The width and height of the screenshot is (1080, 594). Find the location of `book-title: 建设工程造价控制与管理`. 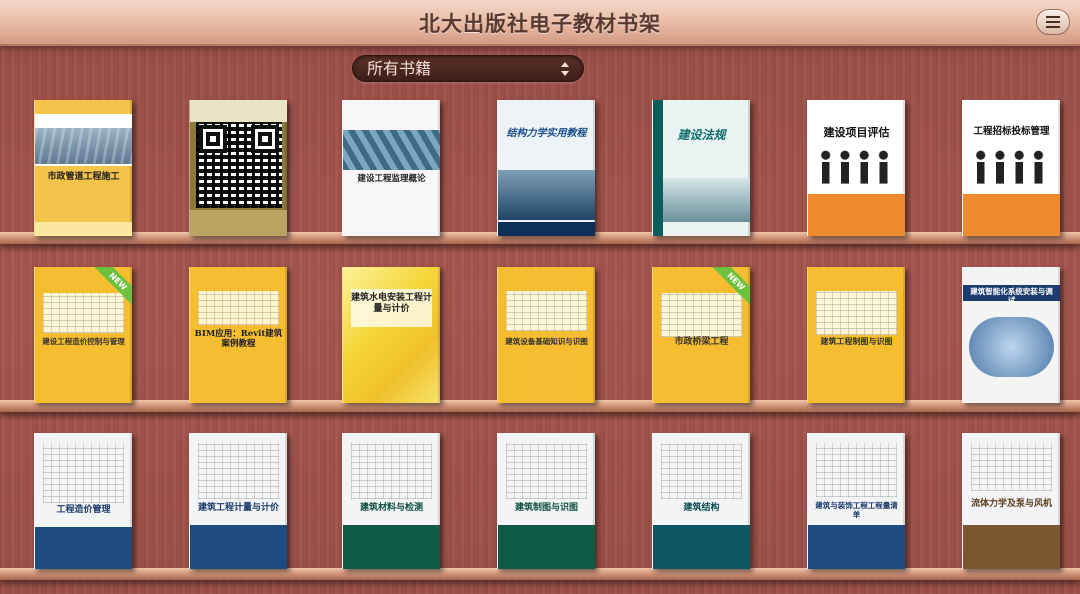

book-title: 建设工程造价控制与管理 is located at coordinates (83, 341).